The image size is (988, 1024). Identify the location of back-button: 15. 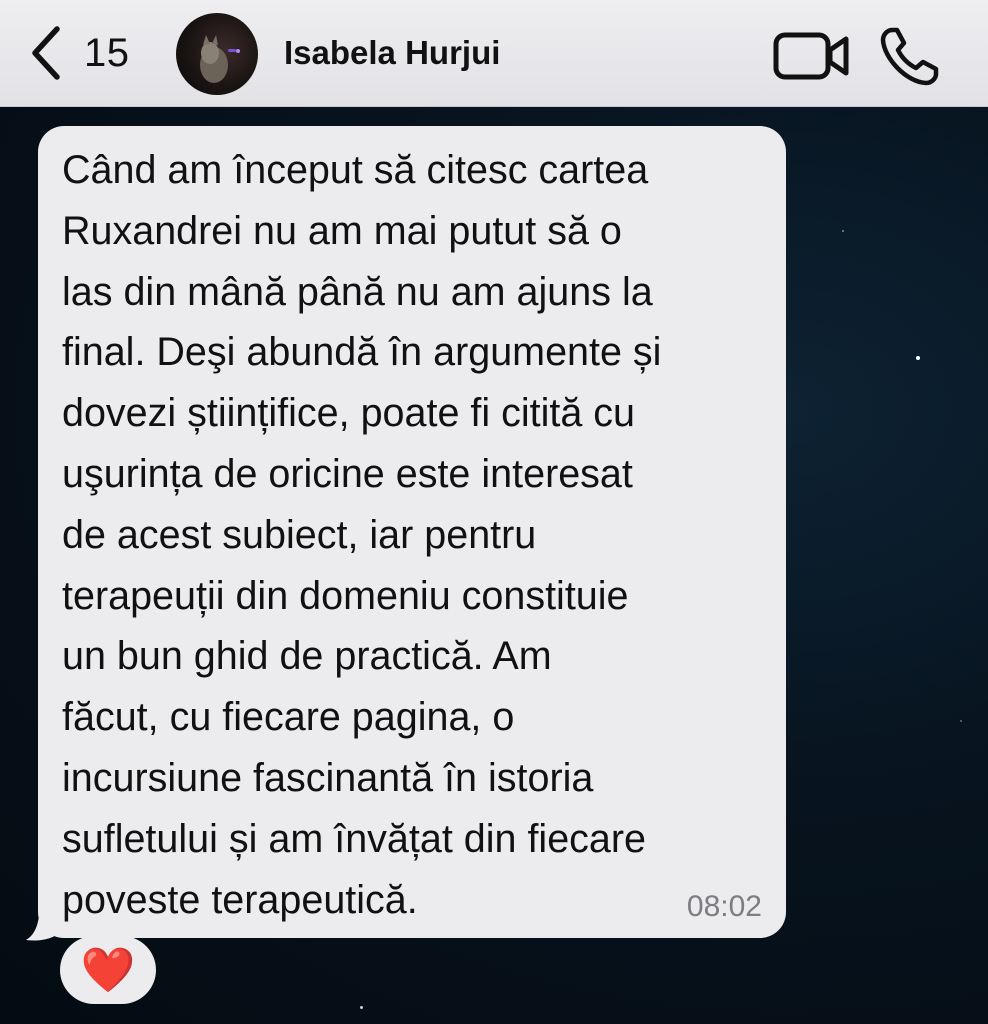
(76, 53).